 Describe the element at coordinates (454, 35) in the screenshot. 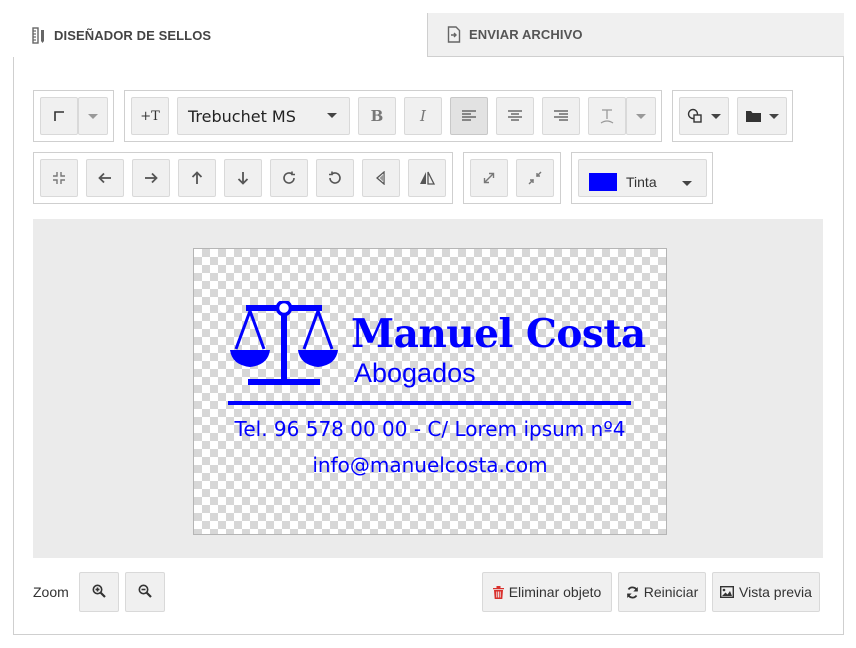

I see `file-arrow-icon` at that location.